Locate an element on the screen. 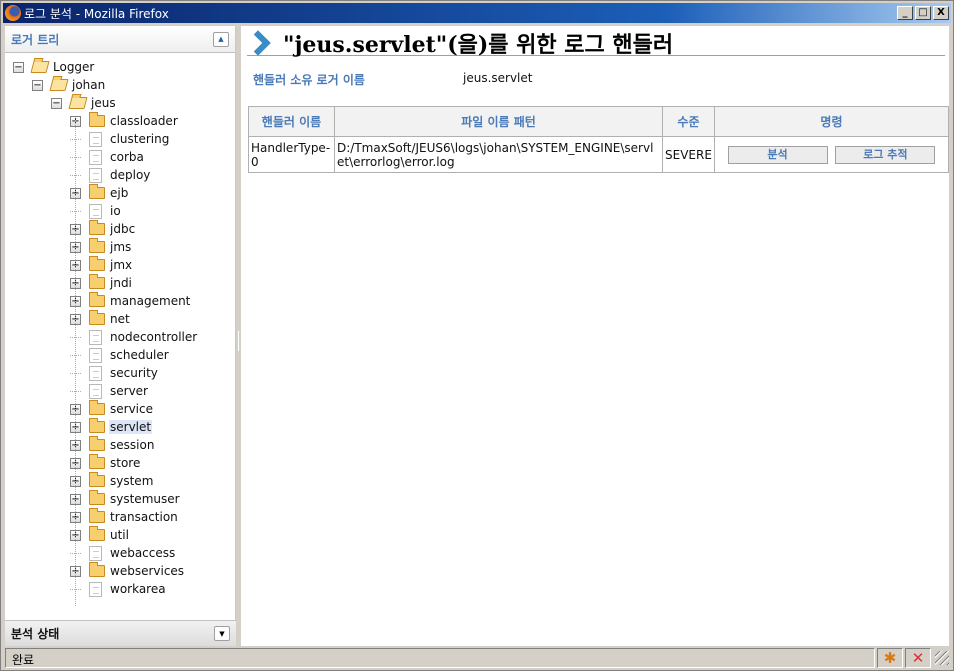  stop-icon: ✕ is located at coordinates (918, 658).